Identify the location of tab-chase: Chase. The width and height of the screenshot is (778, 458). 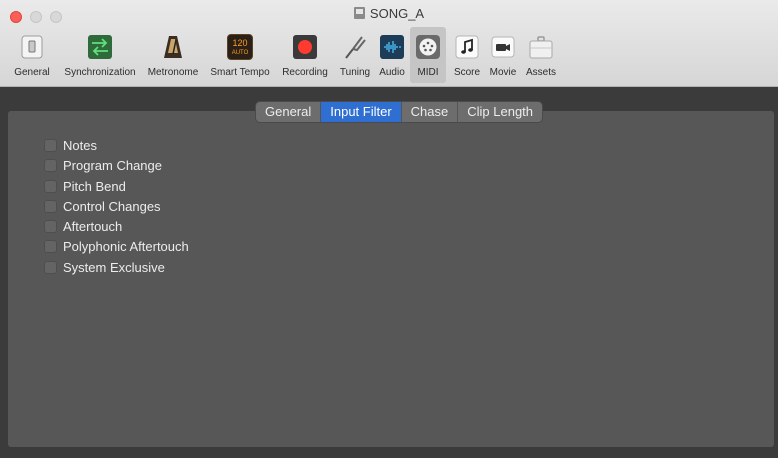
(430, 112).